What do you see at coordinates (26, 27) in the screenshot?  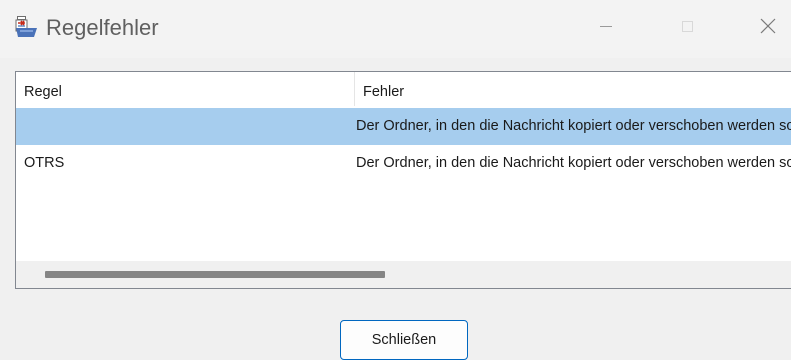 I see `rules-error-icon` at bounding box center [26, 27].